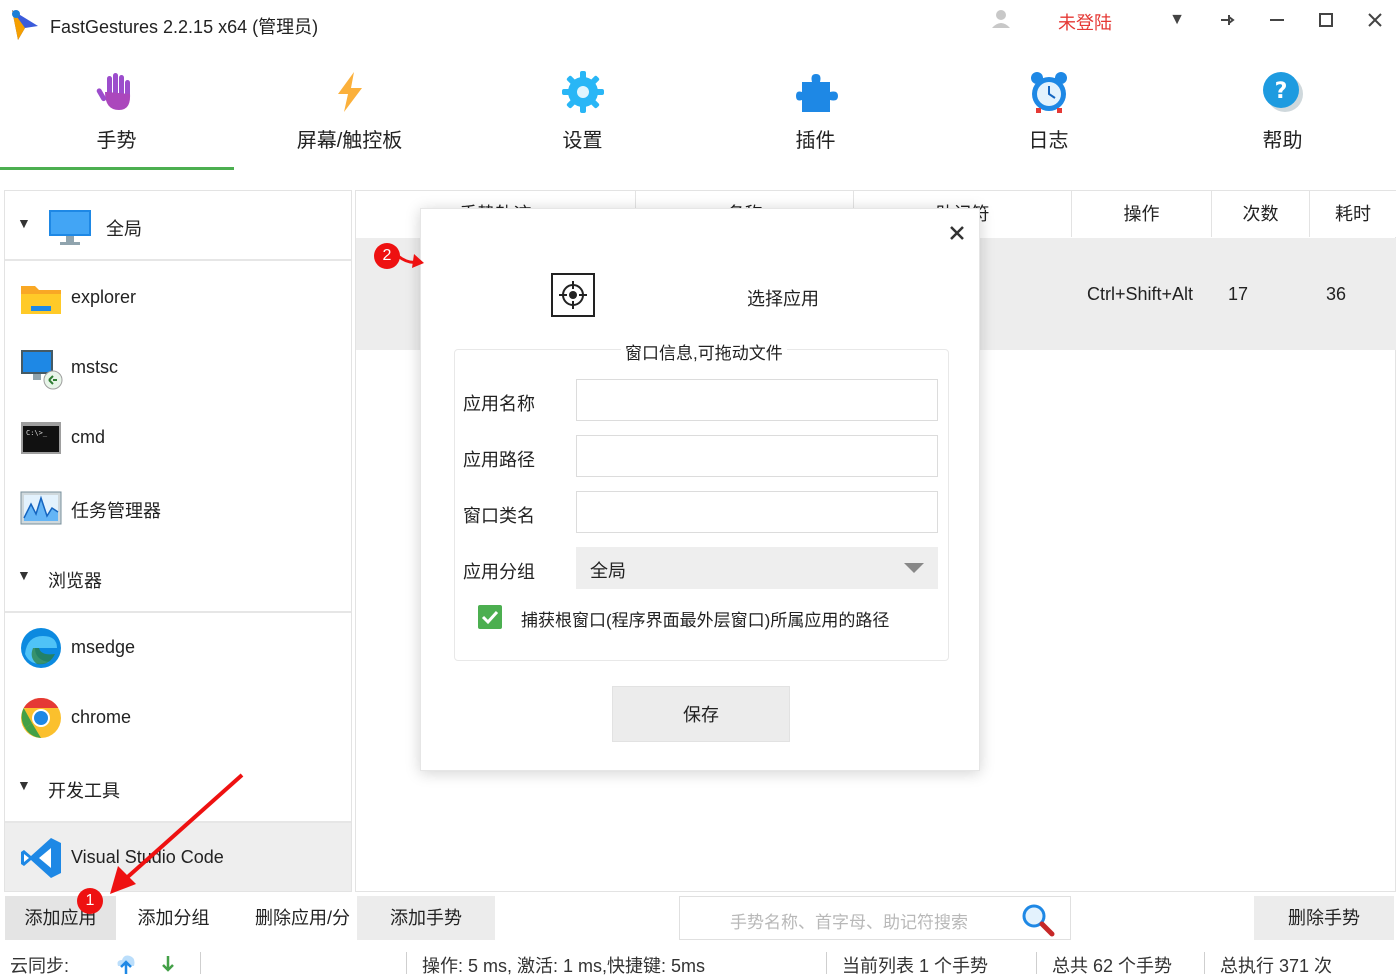 The width and height of the screenshot is (1400, 980). I want to click on sidebar-item-explorer: explorer, so click(178, 298).